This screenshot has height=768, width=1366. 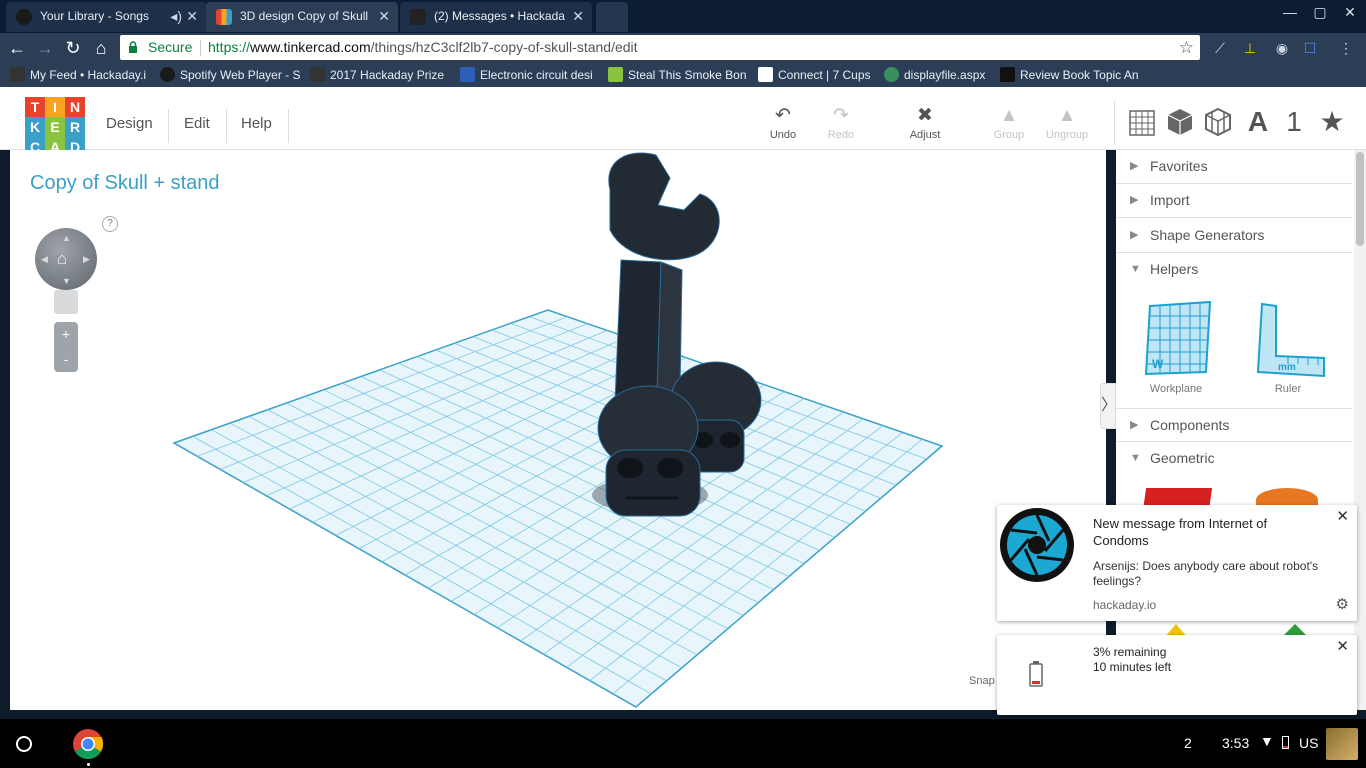 What do you see at coordinates (1360, 199) in the screenshot?
I see `scrollbar-thumb` at bounding box center [1360, 199].